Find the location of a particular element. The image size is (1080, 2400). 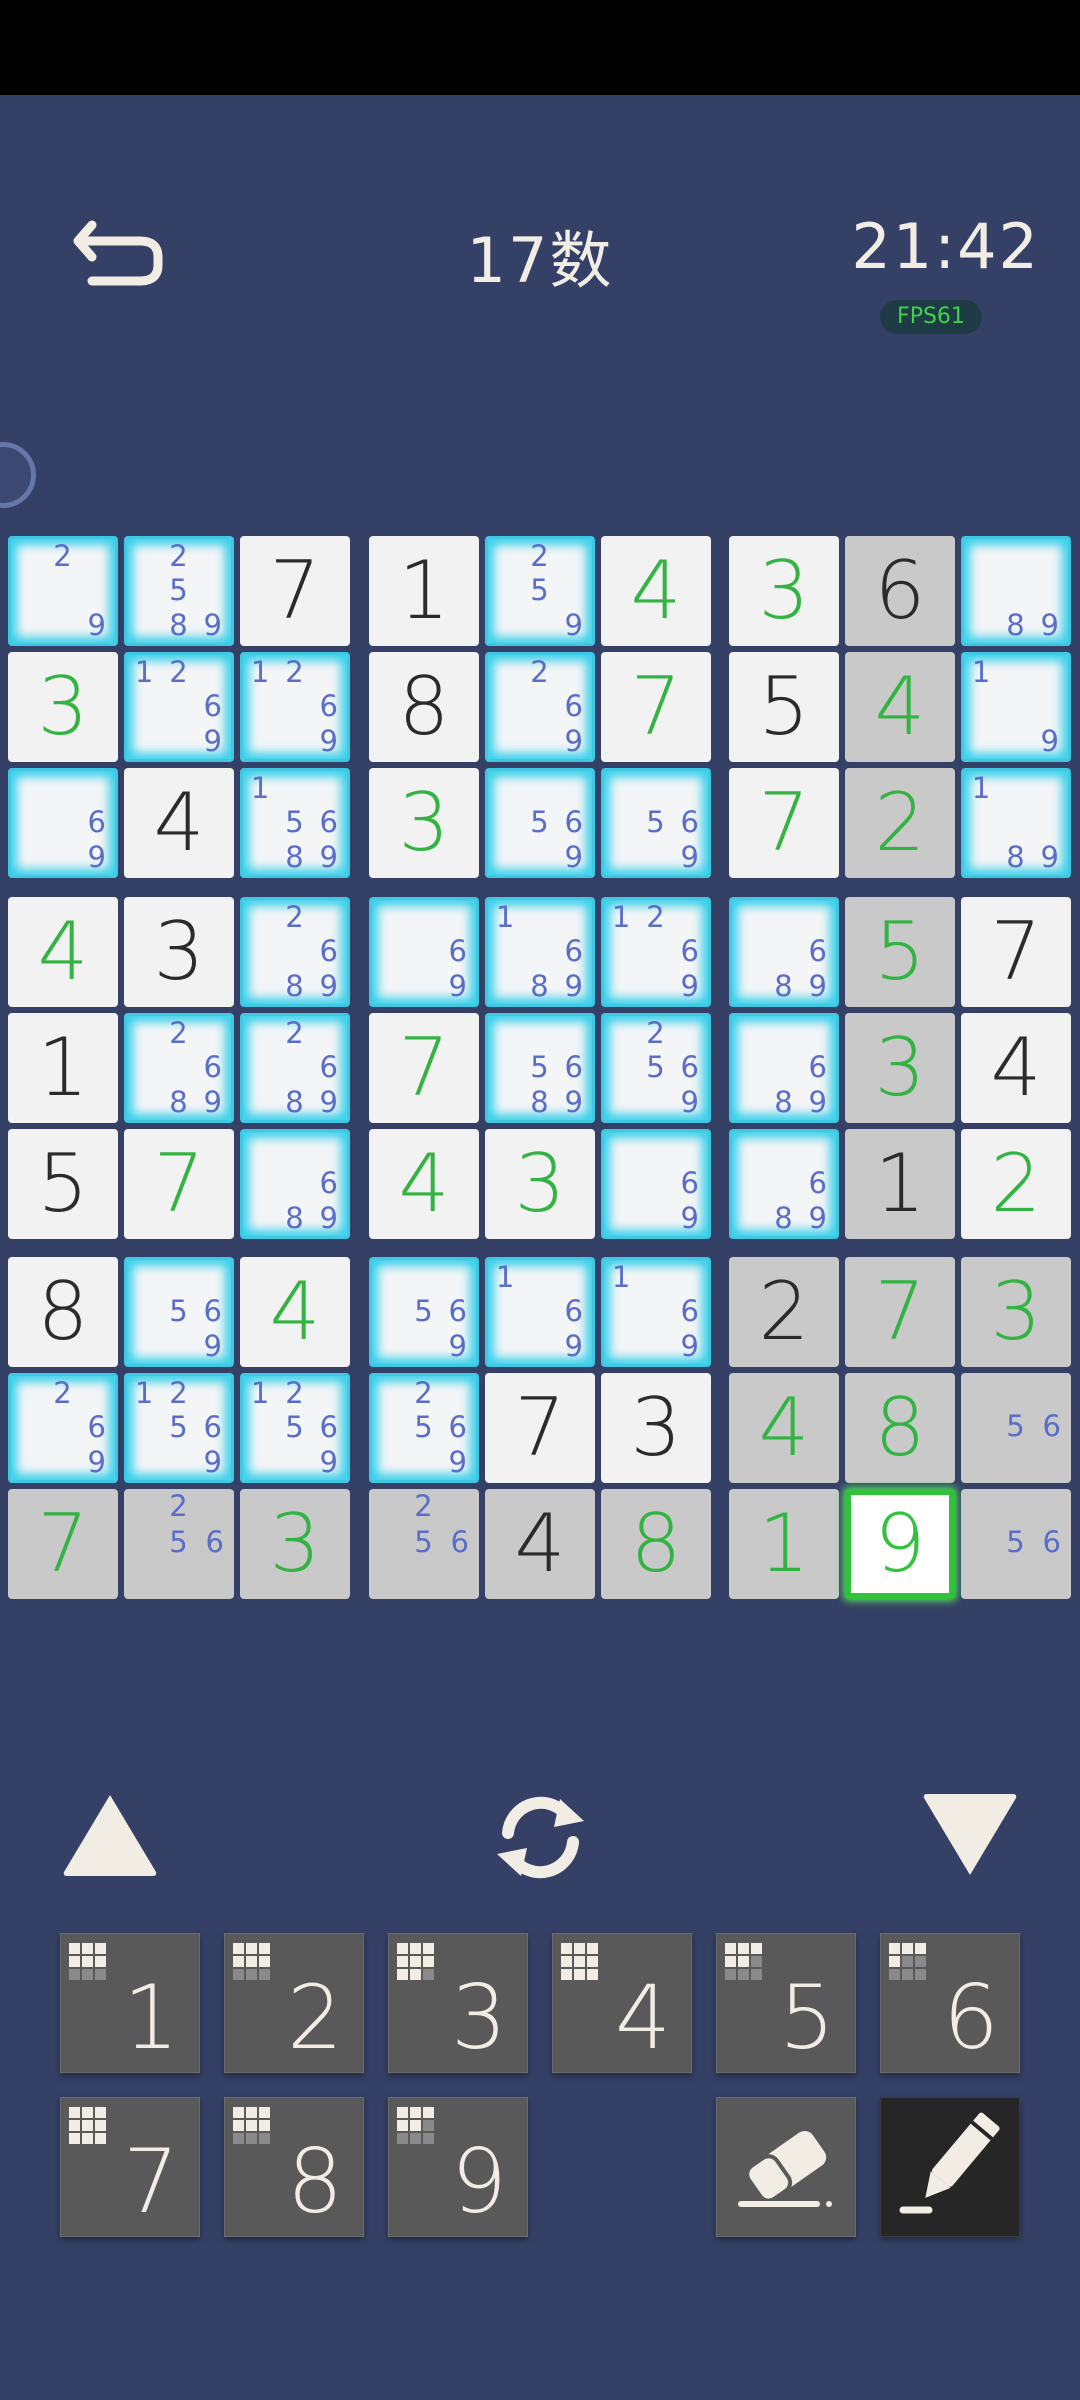

board-cell: 29 is located at coordinates (63, 591).